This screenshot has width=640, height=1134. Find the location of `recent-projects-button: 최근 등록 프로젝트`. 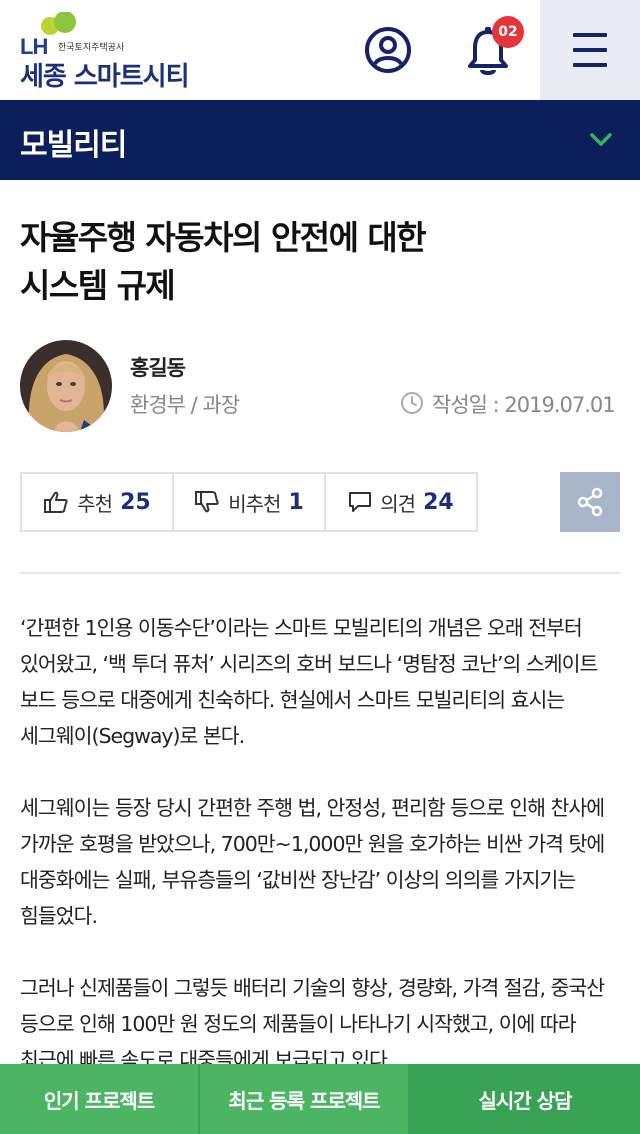

recent-projects-button: 최근 등록 프로젝트 is located at coordinates (305, 1099).